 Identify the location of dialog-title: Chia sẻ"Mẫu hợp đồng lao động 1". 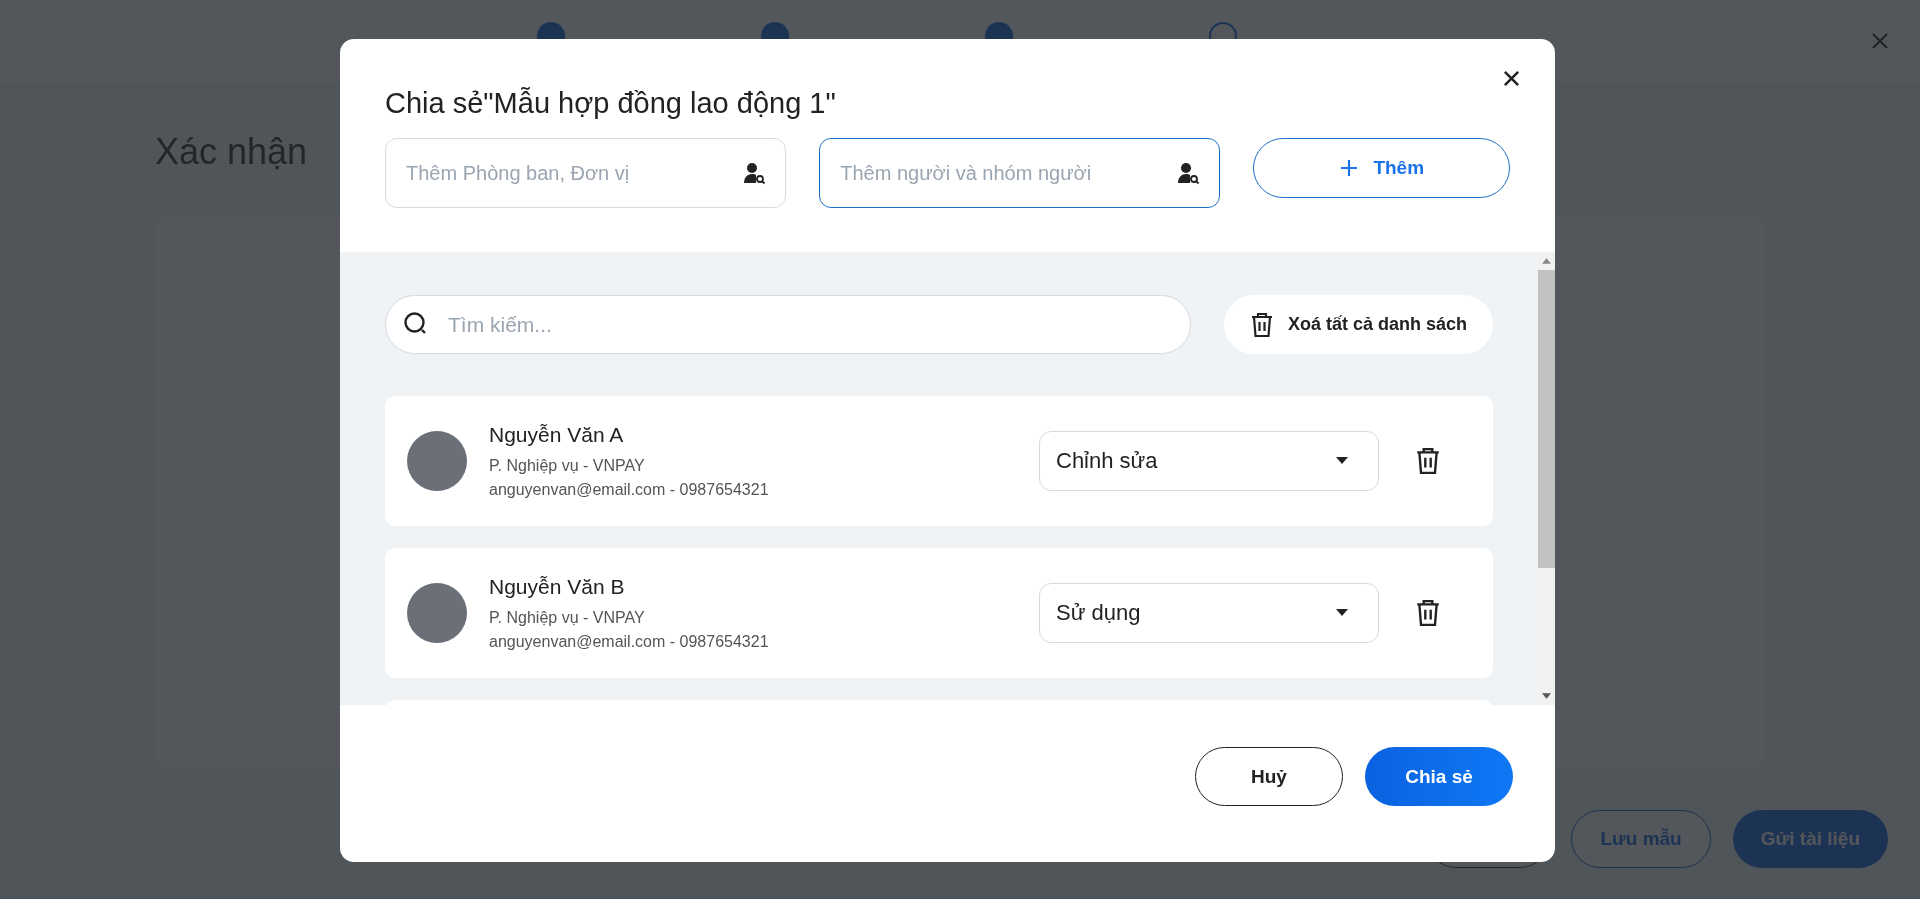
(610, 103).